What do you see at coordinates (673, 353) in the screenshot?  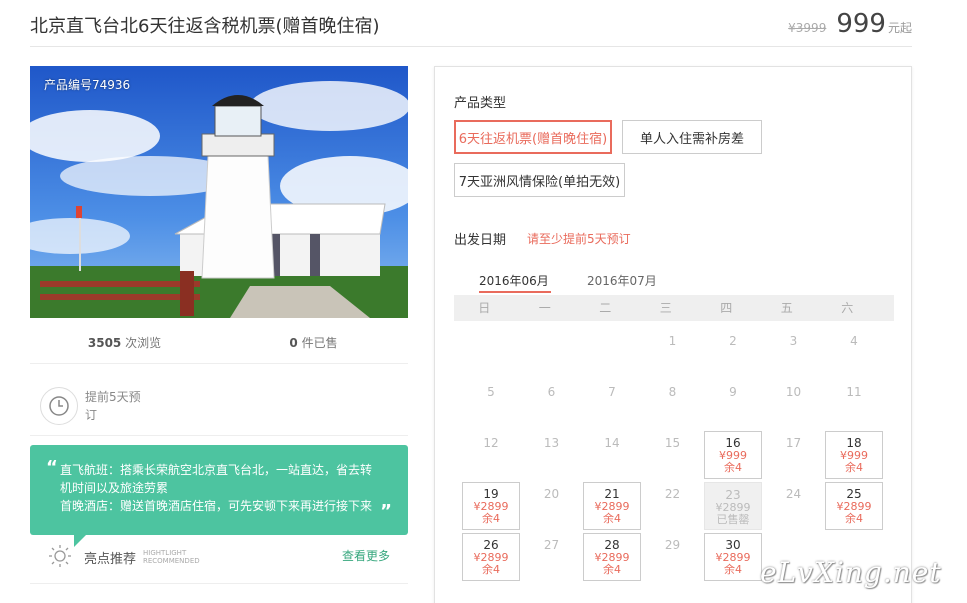 I see `calendar-day-1: 1` at bounding box center [673, 353].